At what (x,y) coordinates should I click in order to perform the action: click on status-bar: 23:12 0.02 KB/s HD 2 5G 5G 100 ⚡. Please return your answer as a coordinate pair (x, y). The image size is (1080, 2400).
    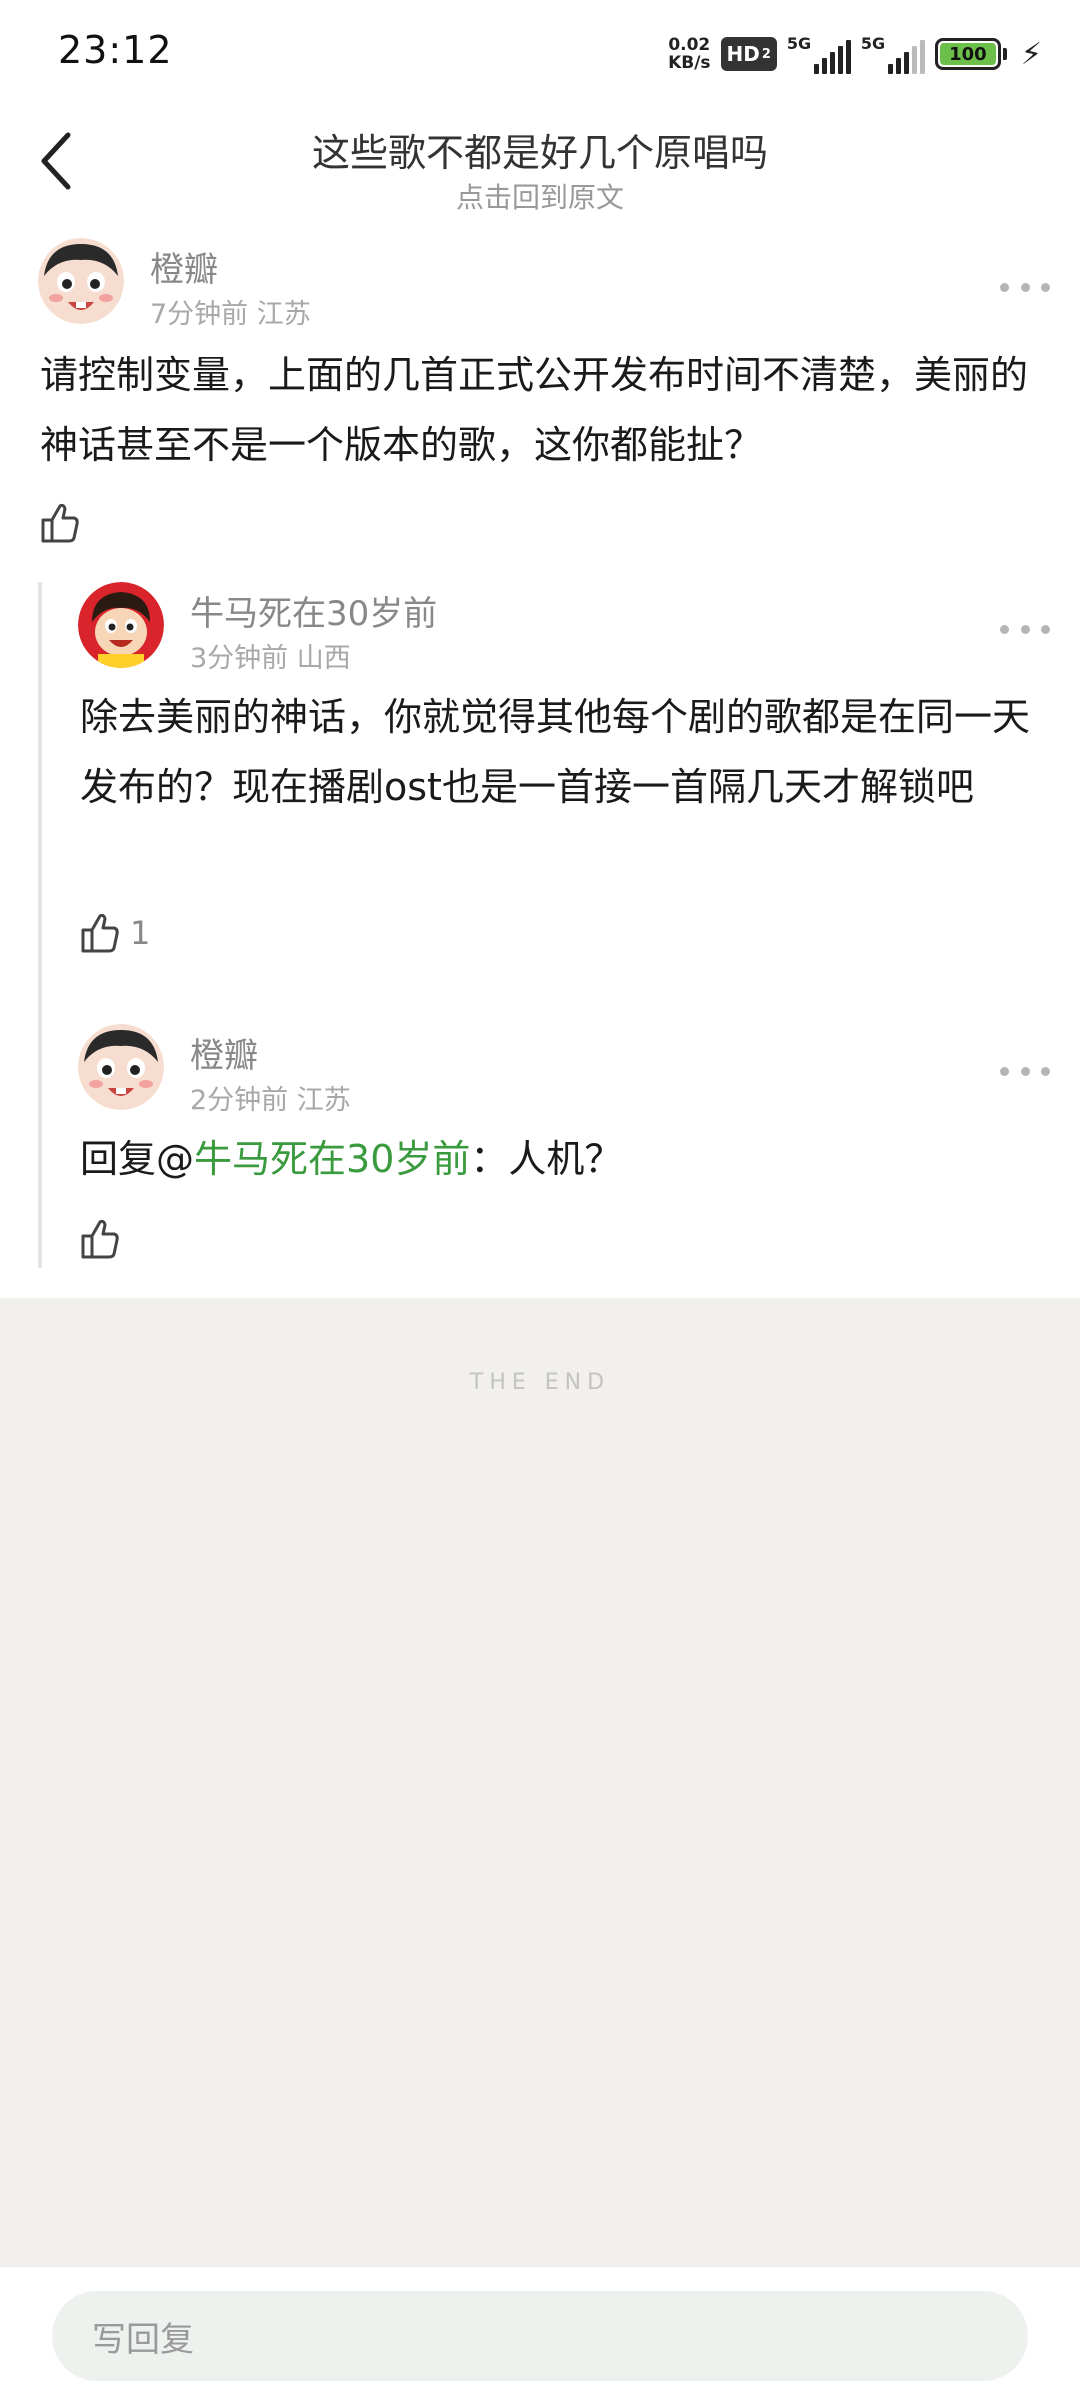
    Looking at the image, I should click on (540, 50).